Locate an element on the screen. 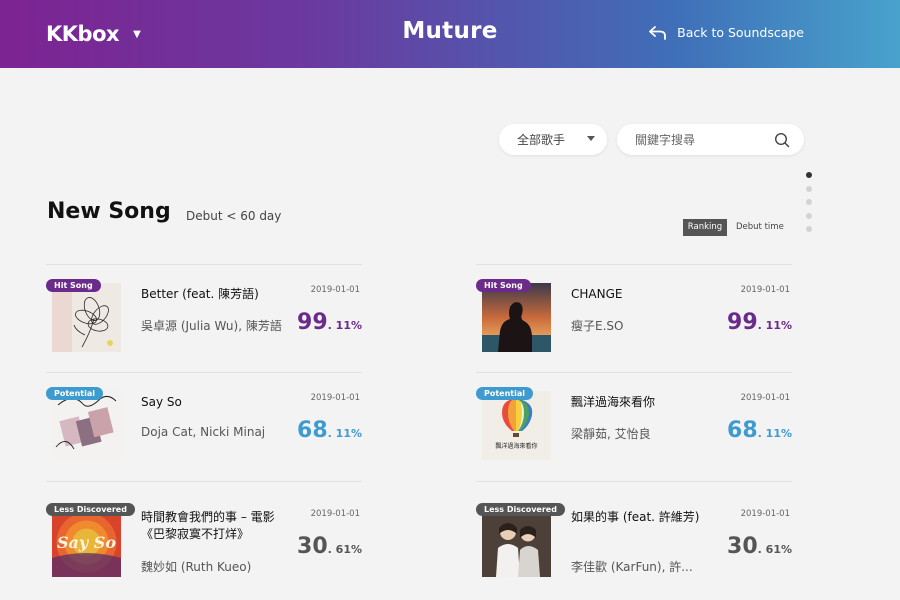  song-title: Better (feat. 陳芳語) is located at coordinates (208, 294).